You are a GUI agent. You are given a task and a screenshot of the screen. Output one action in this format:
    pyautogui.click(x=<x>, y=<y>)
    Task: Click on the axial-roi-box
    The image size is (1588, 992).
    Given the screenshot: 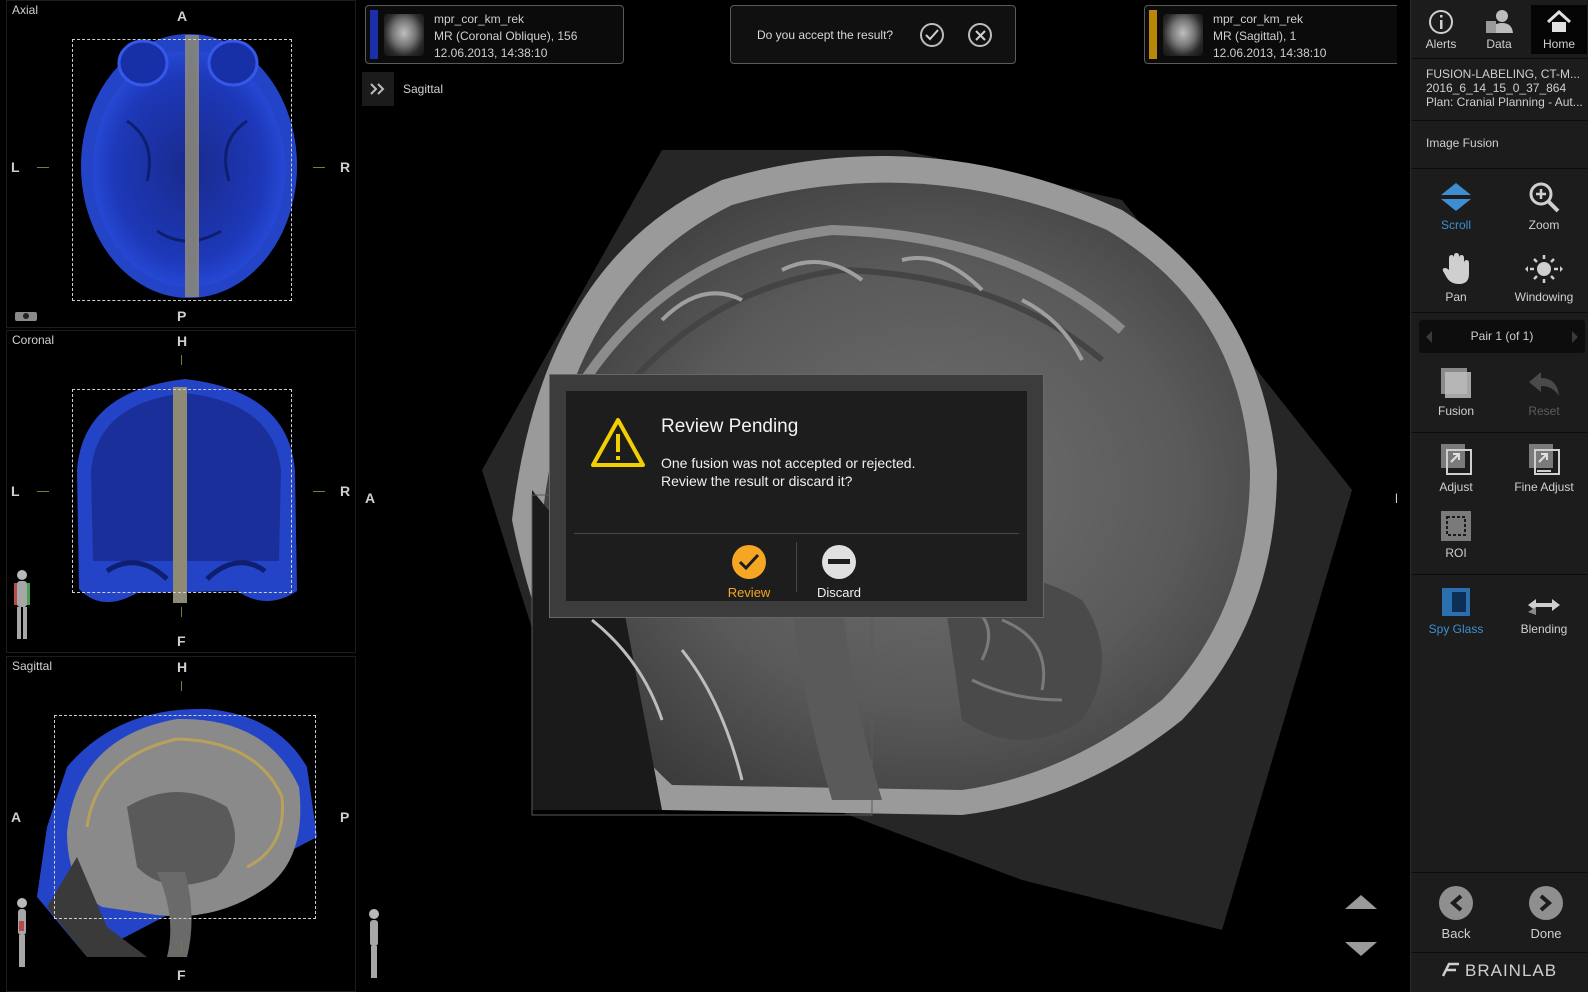 What is the action you would take?
    pyautogui.click(x=182, y=170)
    